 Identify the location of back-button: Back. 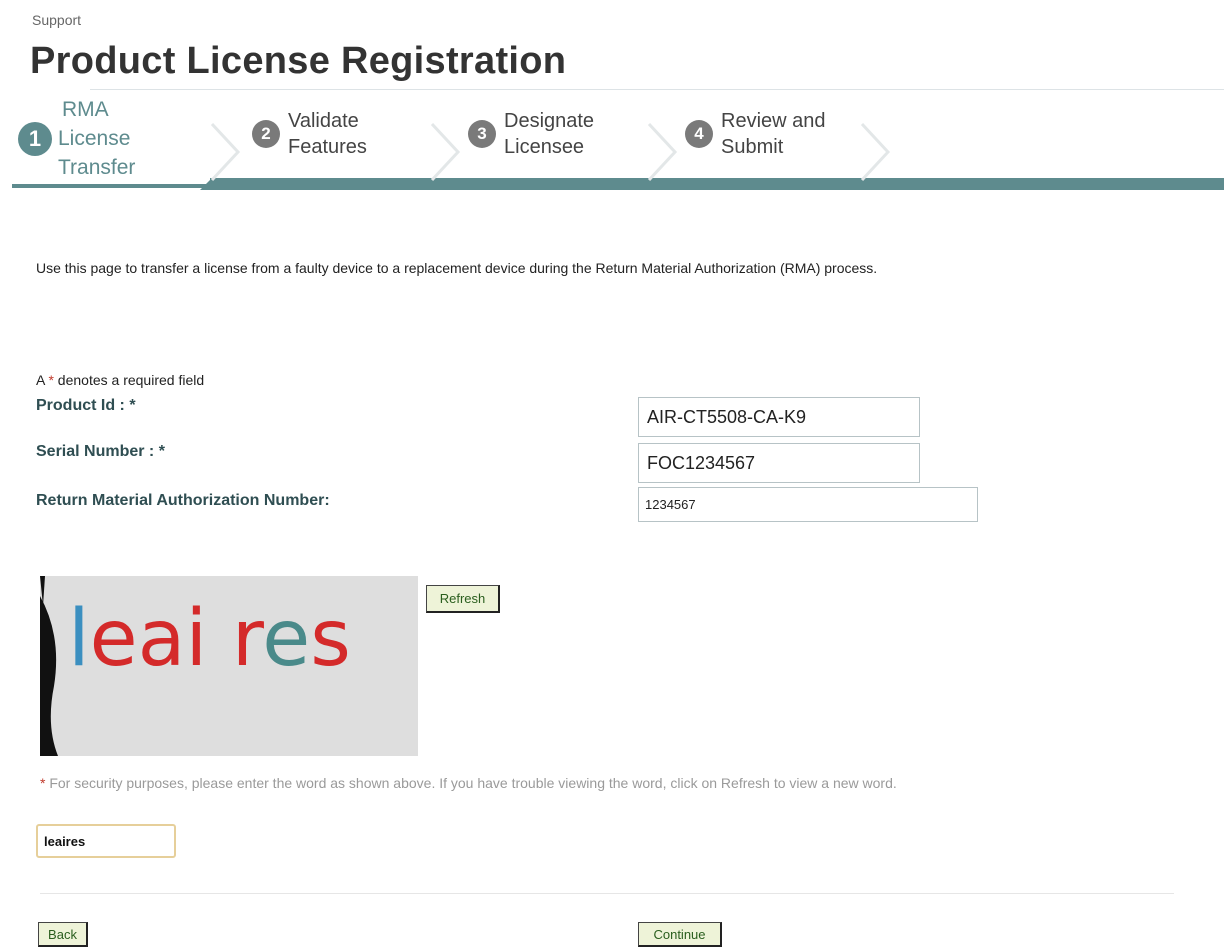
(63, 934).